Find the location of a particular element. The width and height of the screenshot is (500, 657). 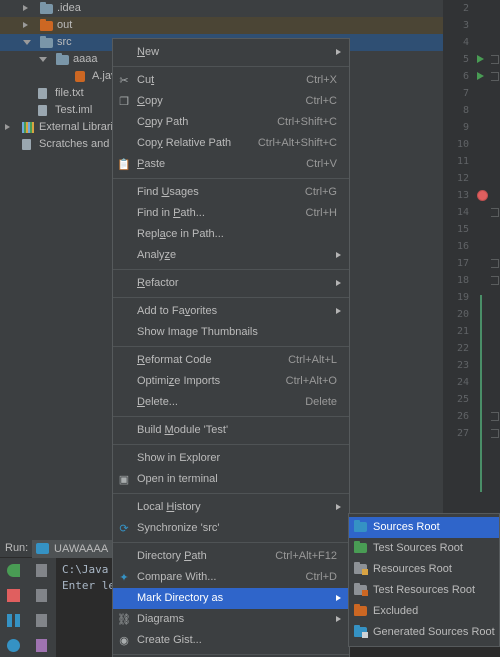

submenu-item-excluded: Excluded is located at coordinates (424, 611).